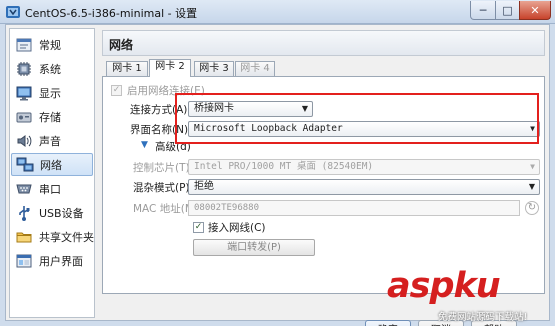  What do you see at coordinates (214, 108) in the screenshot?
I see `attached-to-value: 桥接网卡` at bounding box center [214, 108].